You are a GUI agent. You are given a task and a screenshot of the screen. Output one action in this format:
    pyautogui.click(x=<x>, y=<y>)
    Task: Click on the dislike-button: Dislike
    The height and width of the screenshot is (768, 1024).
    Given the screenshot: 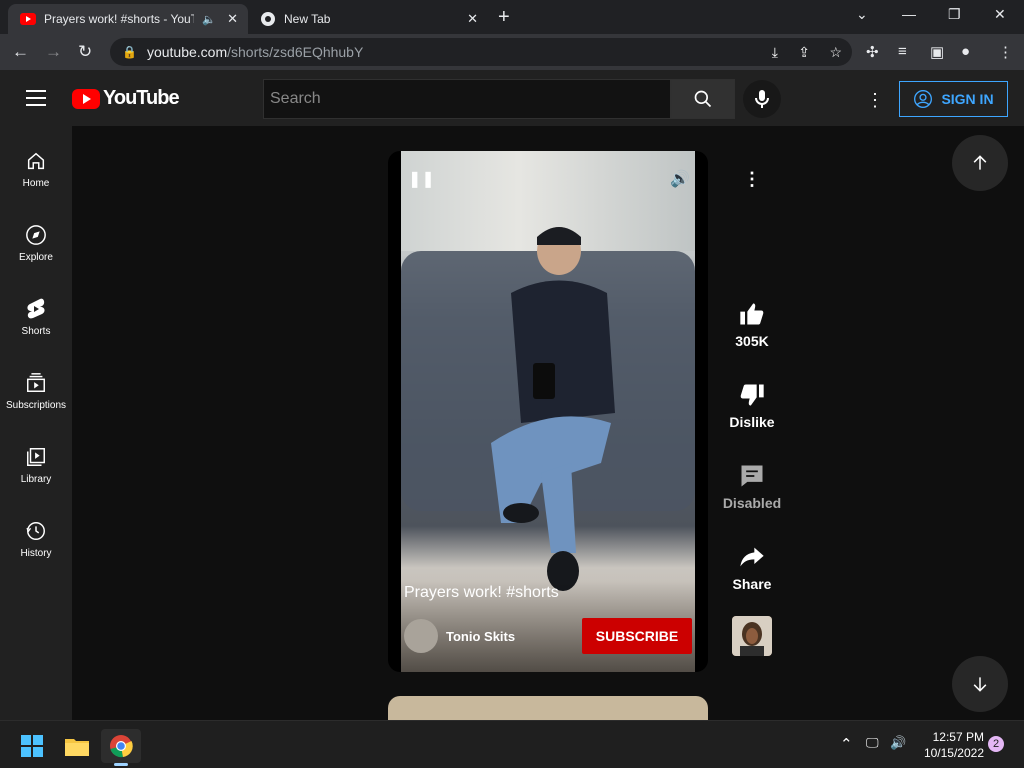 What is the action you would take?
    pyautogui.click(x=752, y=405)
    